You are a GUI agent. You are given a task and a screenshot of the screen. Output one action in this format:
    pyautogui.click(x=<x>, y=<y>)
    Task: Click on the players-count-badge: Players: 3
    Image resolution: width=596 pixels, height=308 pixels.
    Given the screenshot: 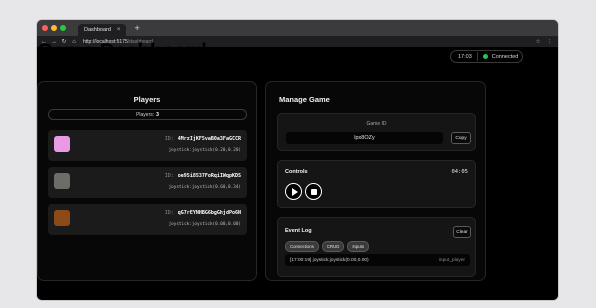 What is the action you would take?
    pyautogui.click(x=147, y=114)
    